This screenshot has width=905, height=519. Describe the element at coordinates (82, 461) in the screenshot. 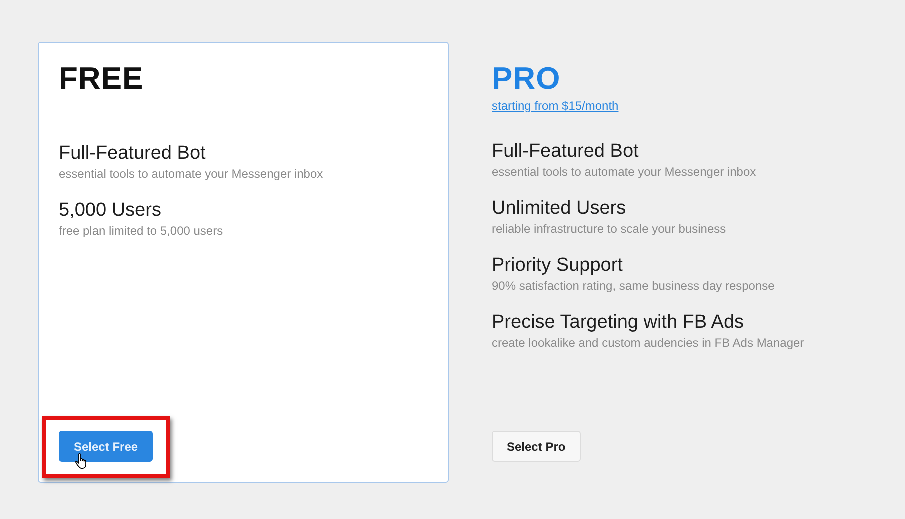

I see `hand-cursor-icon` at that location.